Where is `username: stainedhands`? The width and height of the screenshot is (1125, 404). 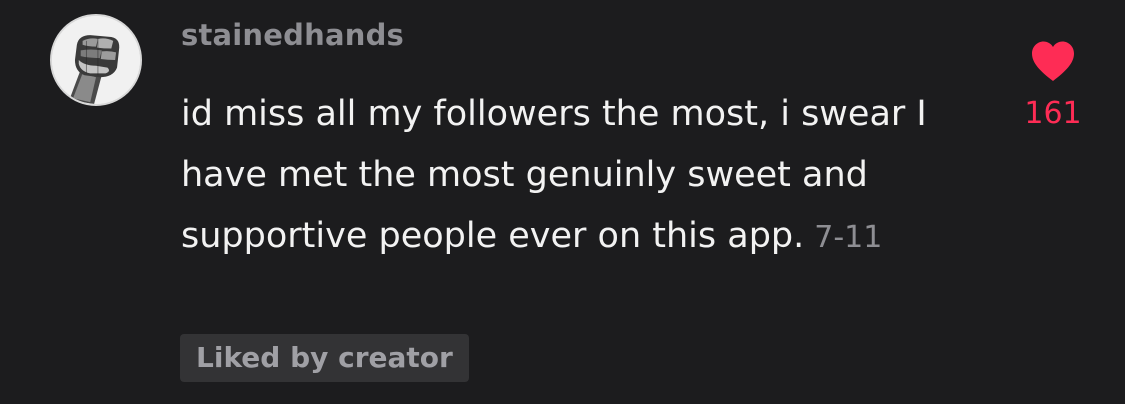 username: stainedhands is located at coordinates (292, 35).